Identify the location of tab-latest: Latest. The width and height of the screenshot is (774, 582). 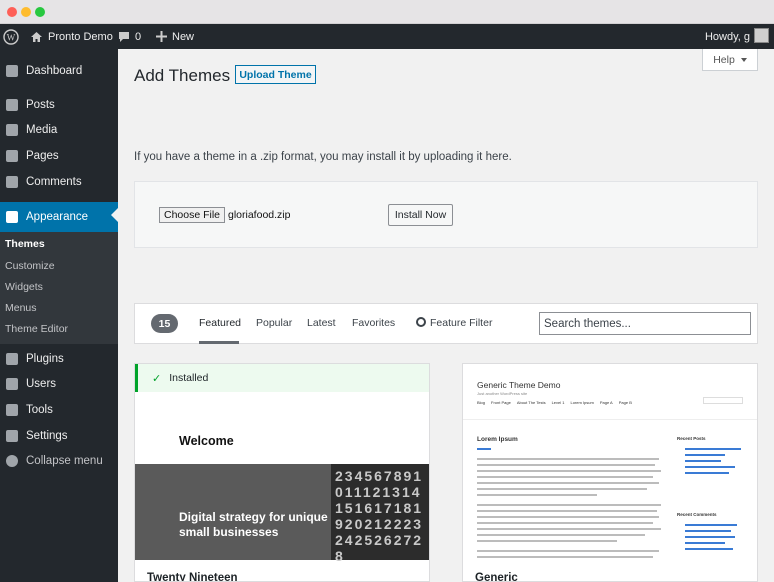
(321, 323).